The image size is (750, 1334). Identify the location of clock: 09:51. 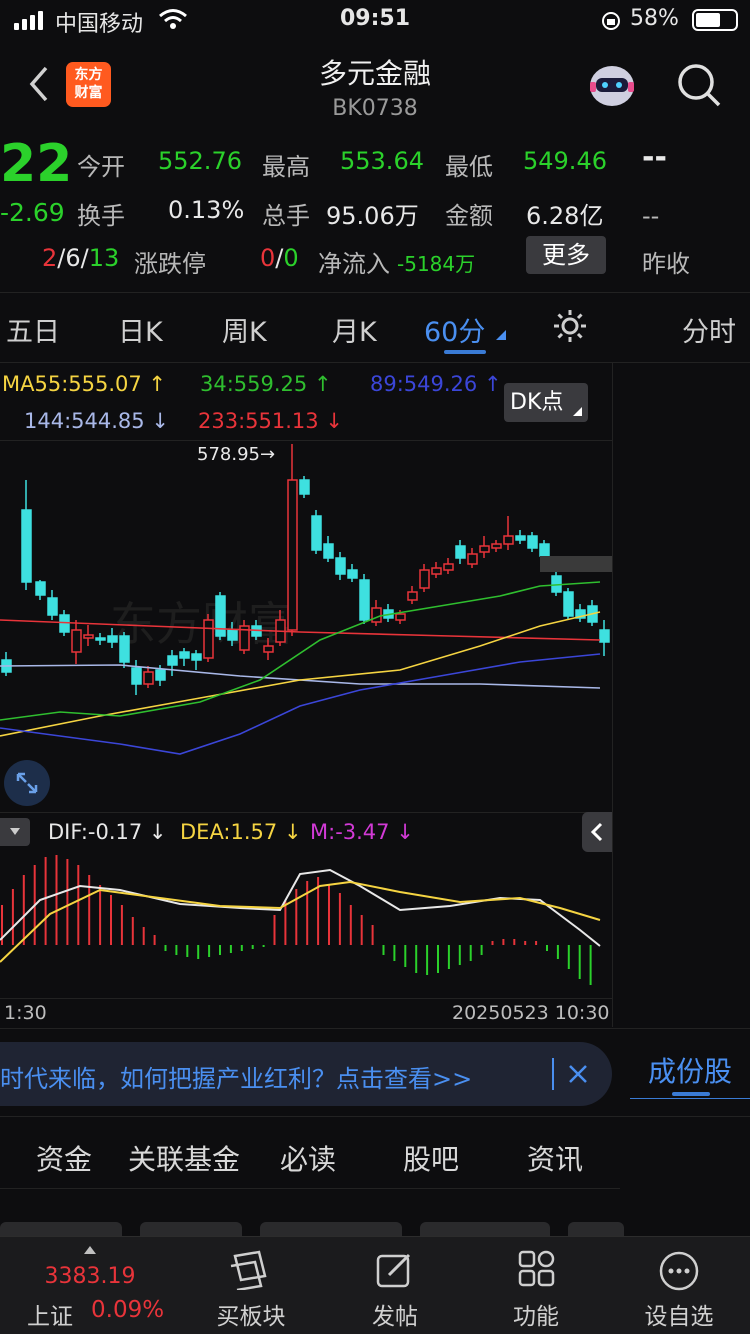
(375, 18).